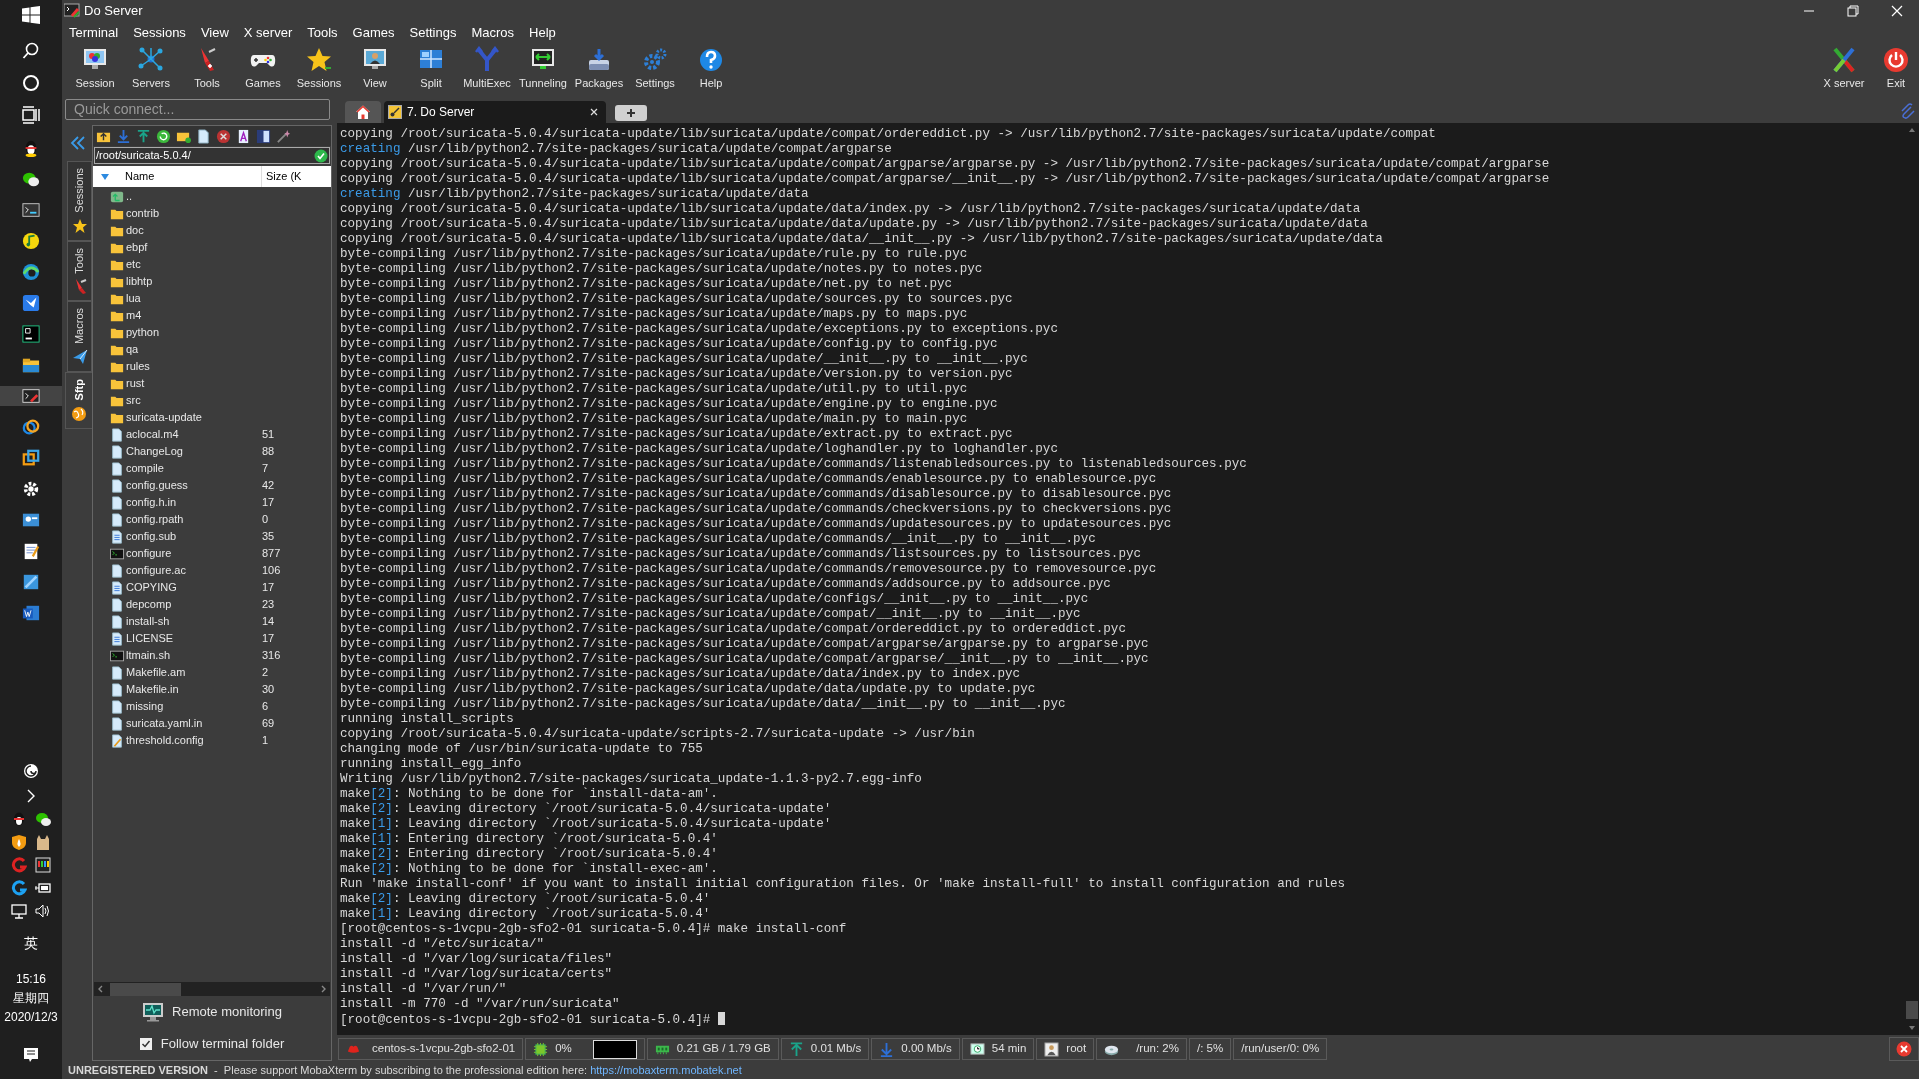  What do you see at coordinates (193, 281) in the screenshot?
I see `file-name: libhtp` at bounding box center [193, 281].